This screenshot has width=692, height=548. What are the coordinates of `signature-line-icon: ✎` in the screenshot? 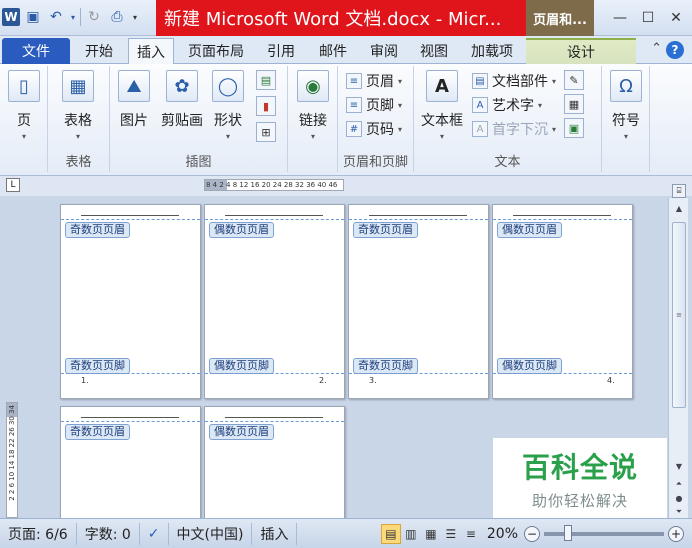 It's located at (574, 80).